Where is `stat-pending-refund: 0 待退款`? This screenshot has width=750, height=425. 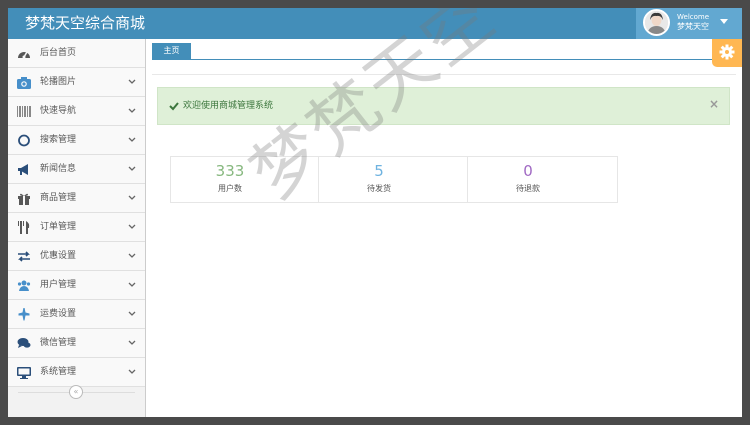 stat-pending-refund: 0 待退款 is located at coordinates (543, 179).